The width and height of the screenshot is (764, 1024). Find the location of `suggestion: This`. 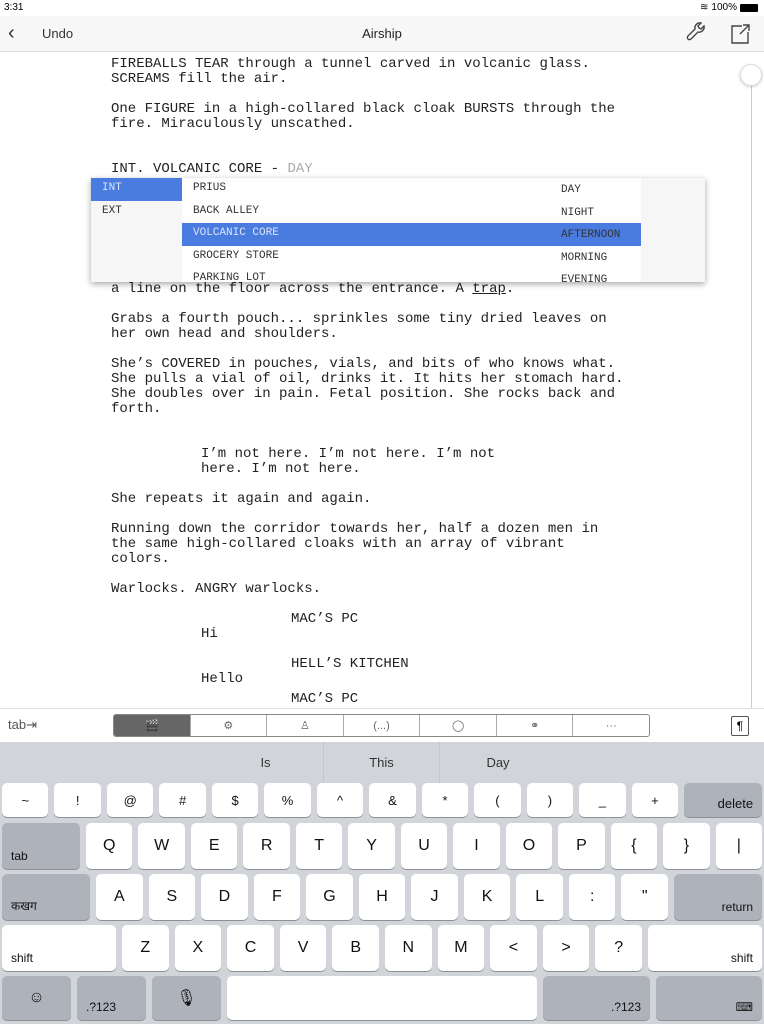

suggestion: This is located at coordinates (382, 762).